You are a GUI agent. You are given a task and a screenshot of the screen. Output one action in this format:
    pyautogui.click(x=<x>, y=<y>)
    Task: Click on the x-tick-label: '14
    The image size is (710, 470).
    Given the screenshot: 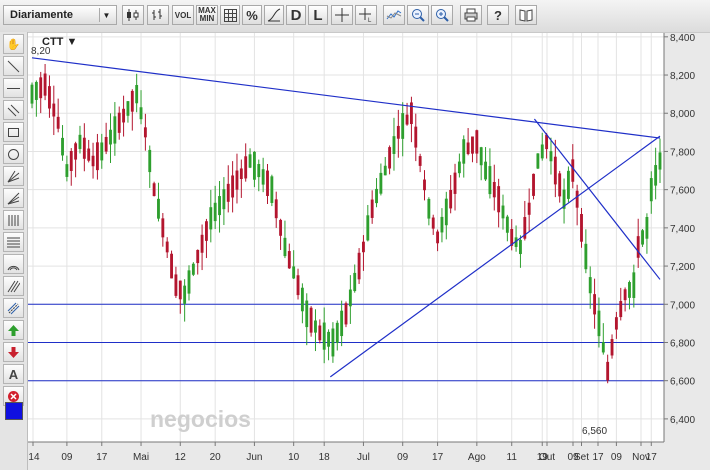 What is the action you would take?
    pyautogui.click(x=32, y=457)
    